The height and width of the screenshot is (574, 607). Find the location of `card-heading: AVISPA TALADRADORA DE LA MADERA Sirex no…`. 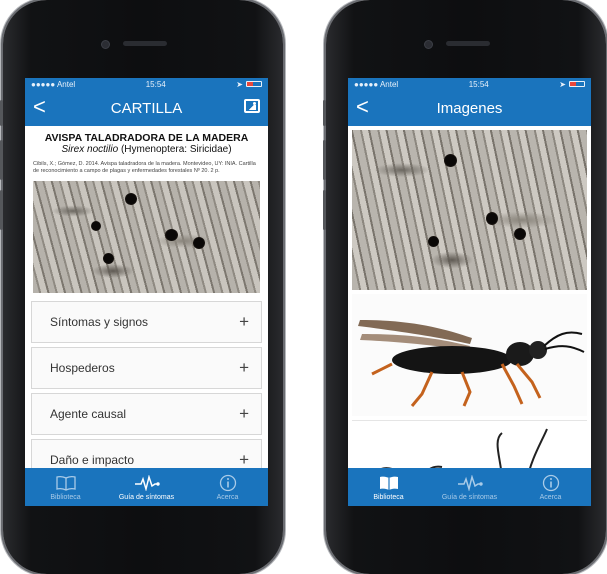

card-heading: AVISPA TALADRADORA DE LA MADERA Sirex no… is located at coordinates (146, 140).